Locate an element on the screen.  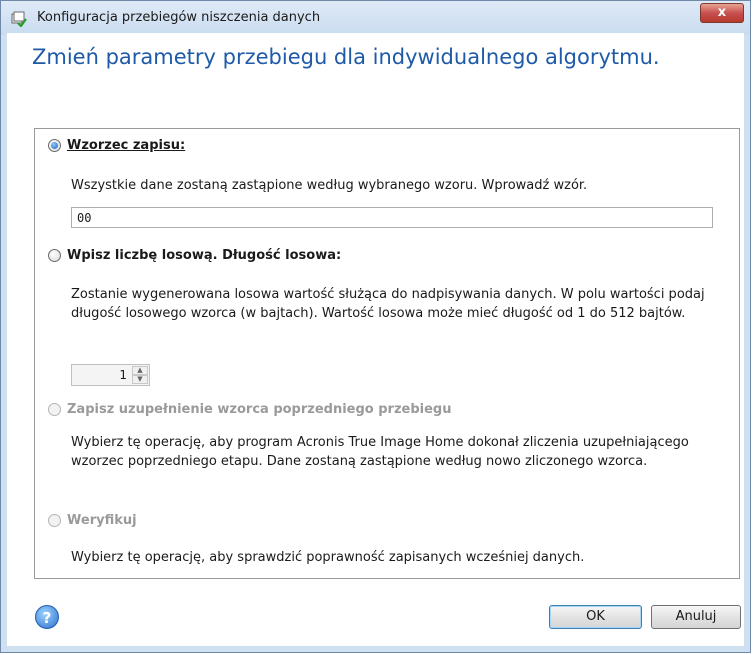
spin-up-icon: ▲ is located at coordinates (140, 370).